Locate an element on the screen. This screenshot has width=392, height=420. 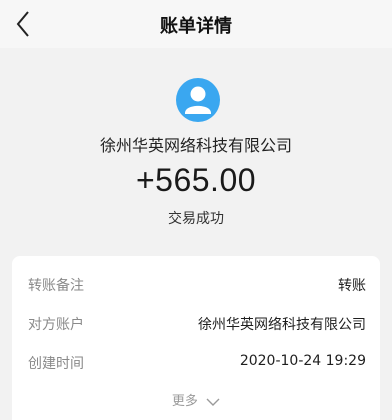
transaction-status: 交易成功 is located at coordinates (196, 219).